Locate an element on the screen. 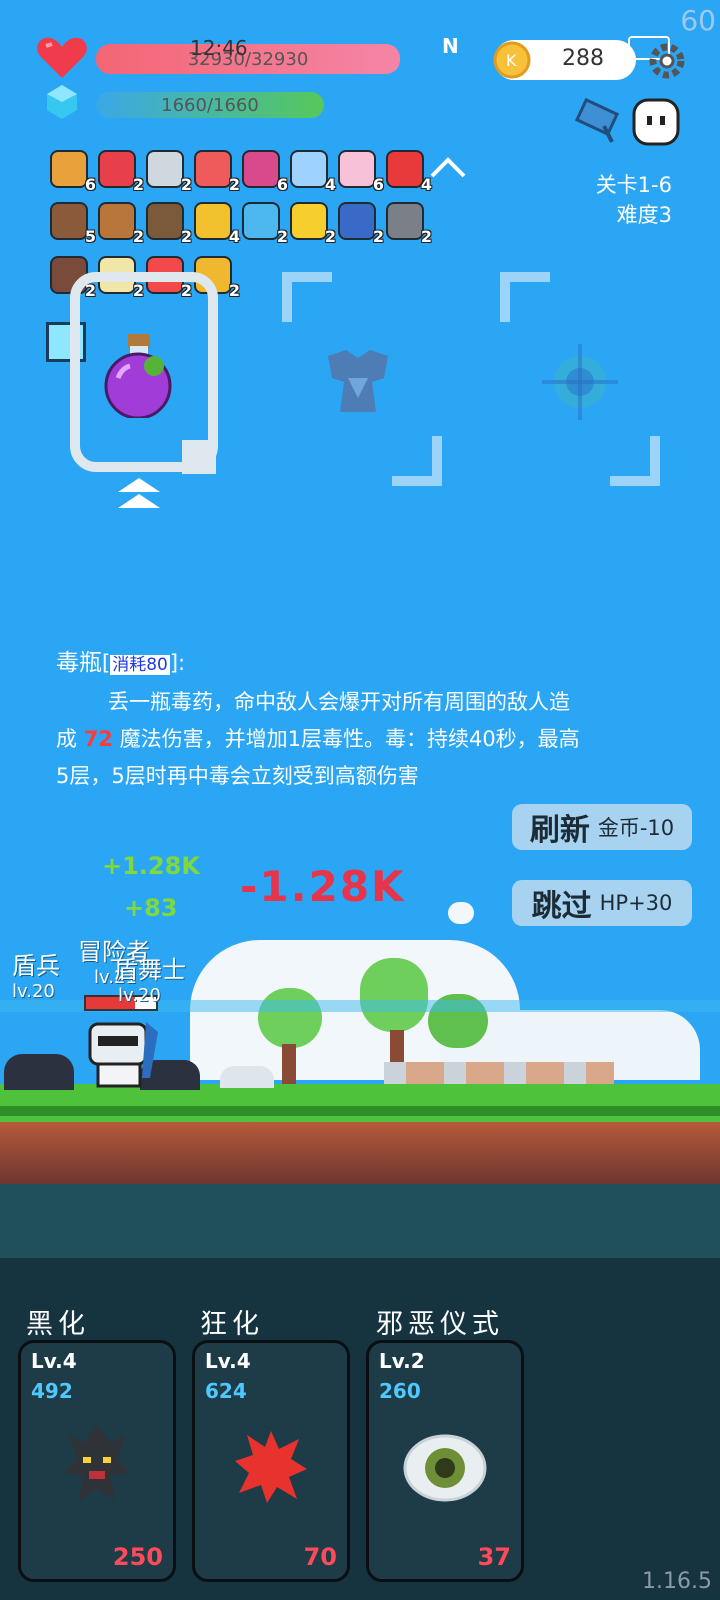  refresh-label: 刷新 is located at coordinates (559, 830).